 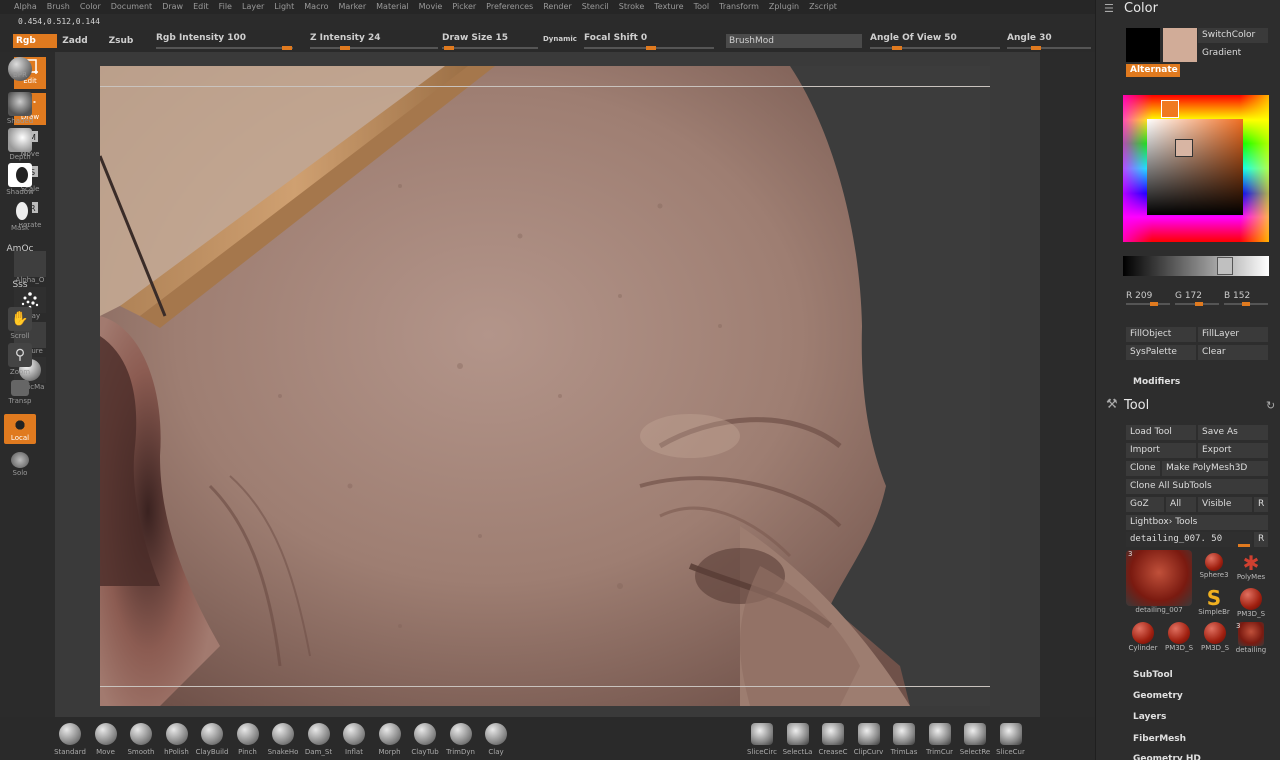 What do you see at coordinates (975, 739) in the screenshot?
I see `tool-selectre: SelectRe` at bounding box center [975, 739].